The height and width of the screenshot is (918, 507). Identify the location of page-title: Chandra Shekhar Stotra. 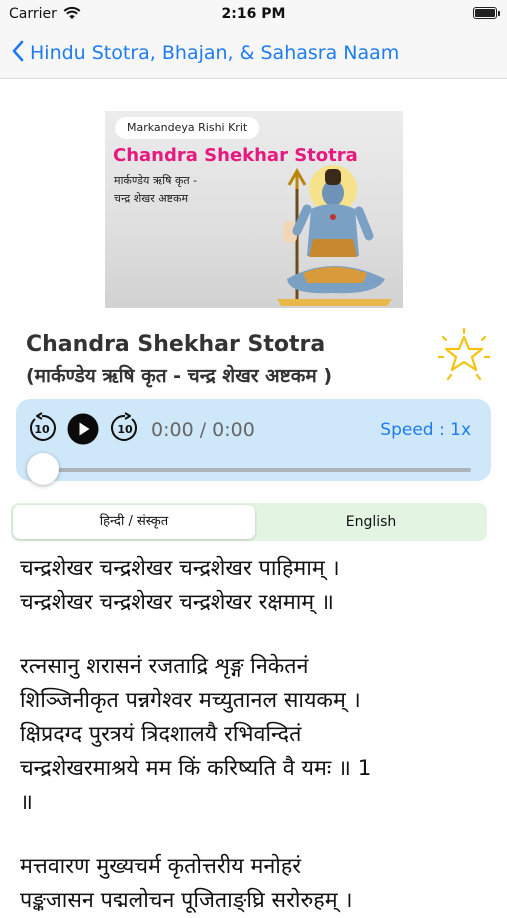
(176, 344).